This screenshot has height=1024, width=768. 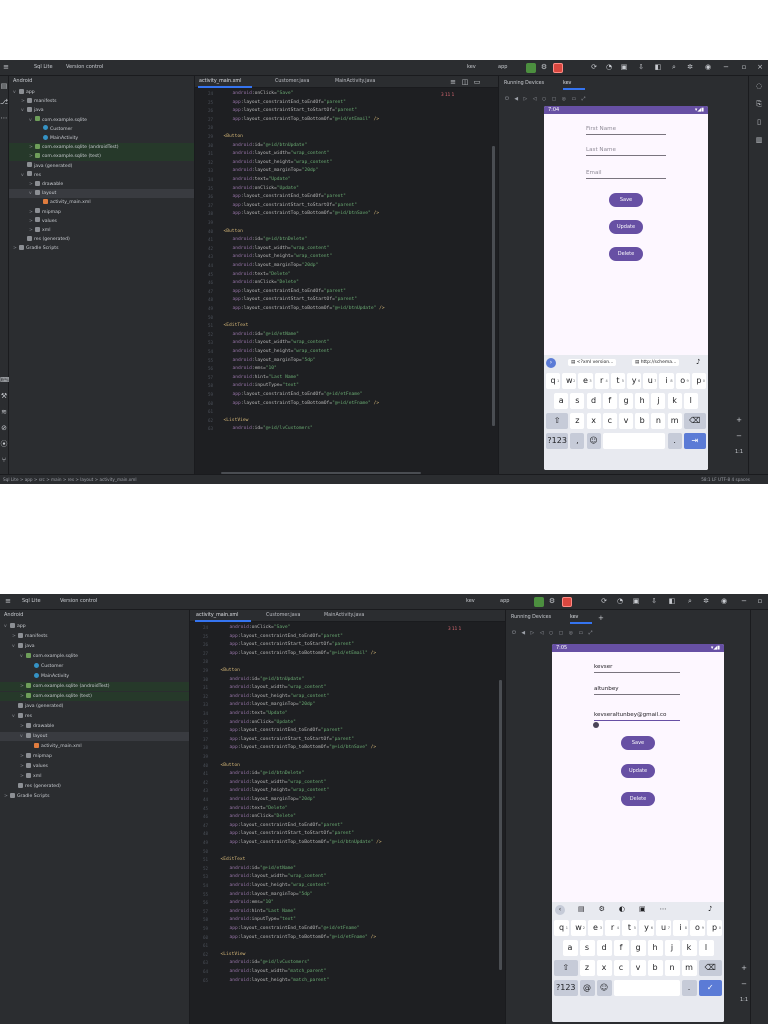 I want to click on project-tree-item: > xml, so click(x=94, y=776).